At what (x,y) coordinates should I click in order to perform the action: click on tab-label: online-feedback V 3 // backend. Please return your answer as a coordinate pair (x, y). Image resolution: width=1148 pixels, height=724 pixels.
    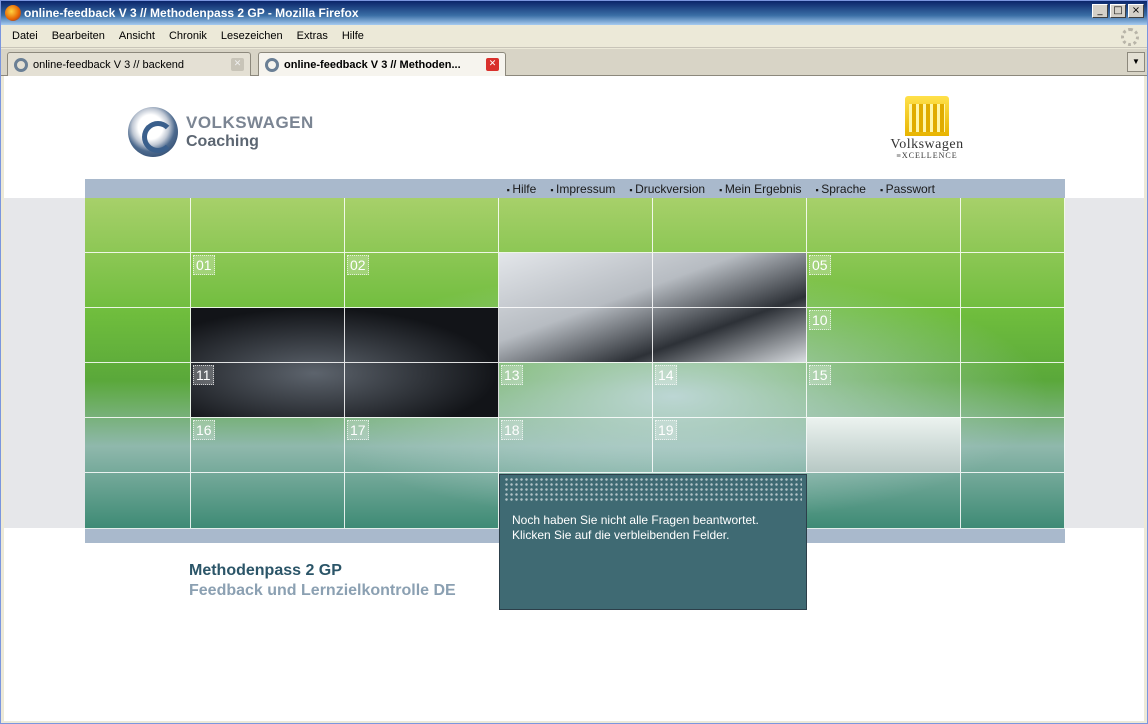
    Looking at the image, I should click on (109, 64).